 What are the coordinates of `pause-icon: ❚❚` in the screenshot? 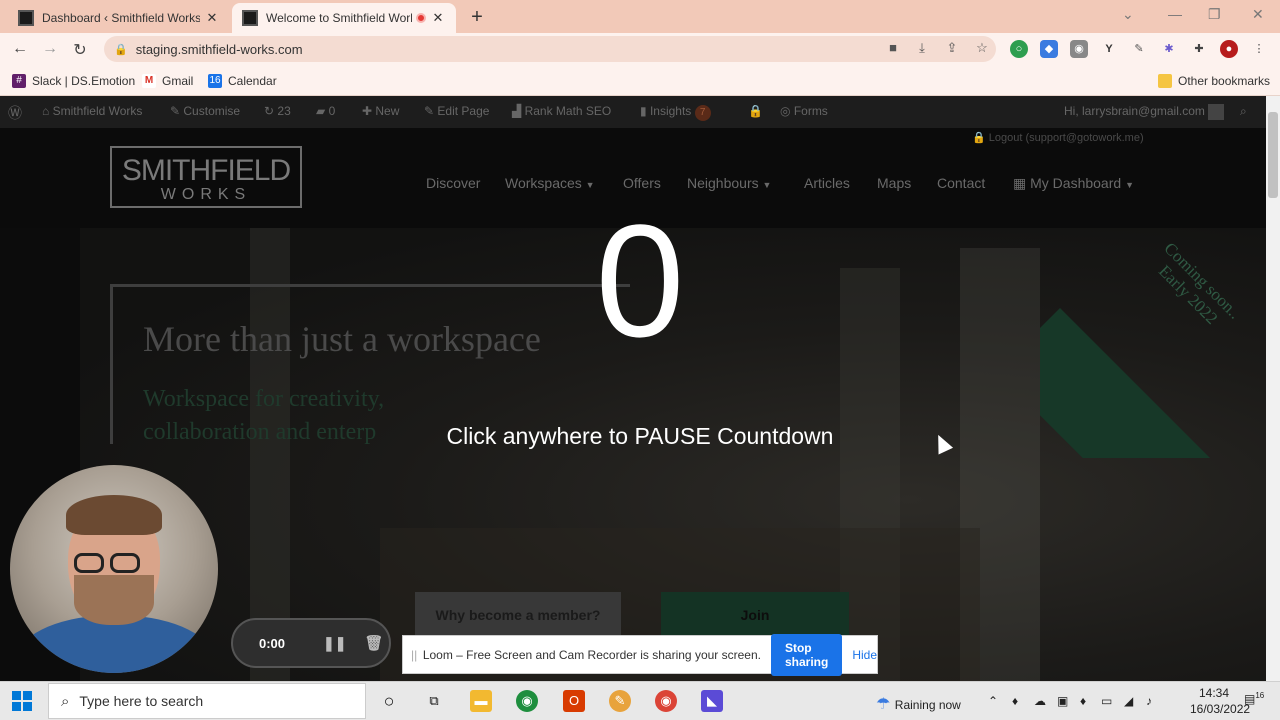 It's located at (334, 643).